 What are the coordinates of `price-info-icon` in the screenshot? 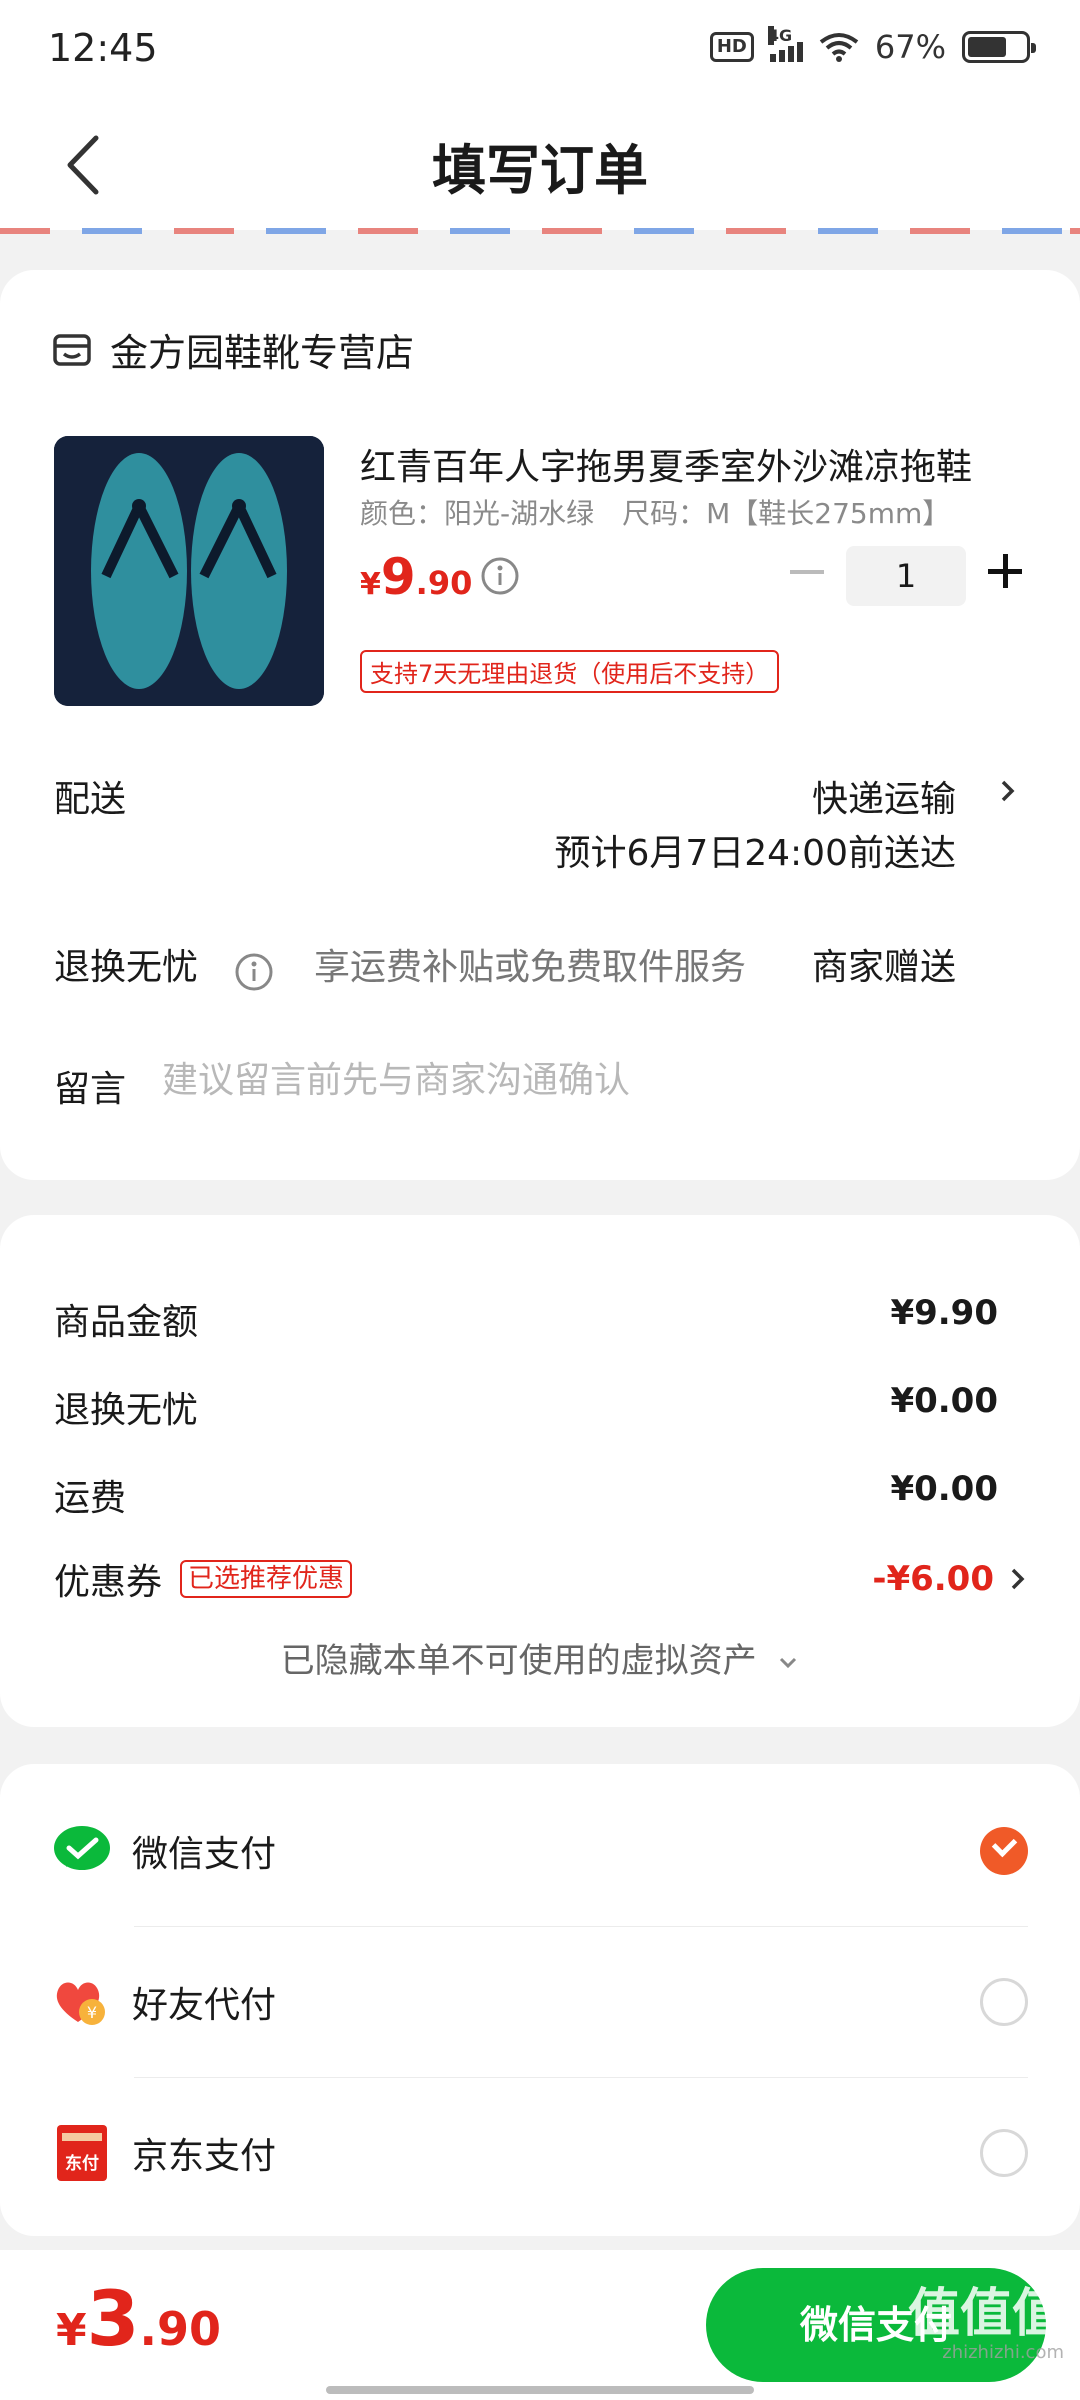 It's located at (500, 576).